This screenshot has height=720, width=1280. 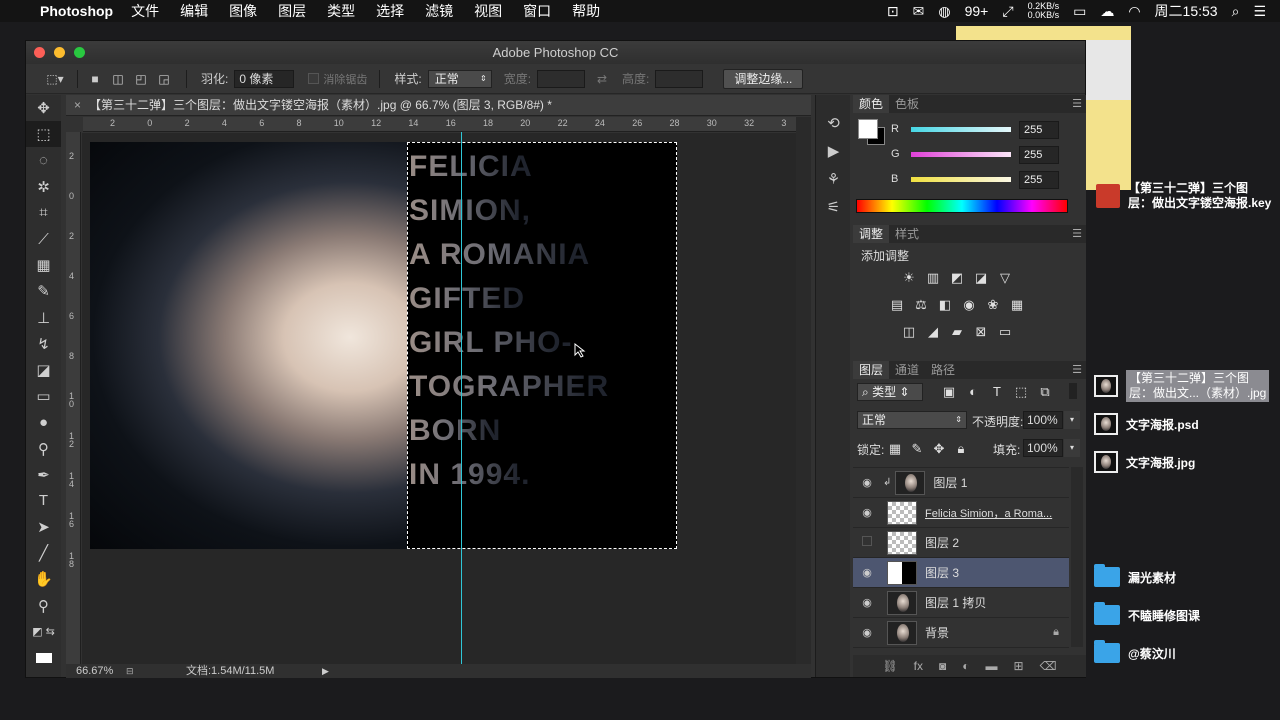 I want to click on lasso-tool-icon: ◌, so click(x=43, y=160).